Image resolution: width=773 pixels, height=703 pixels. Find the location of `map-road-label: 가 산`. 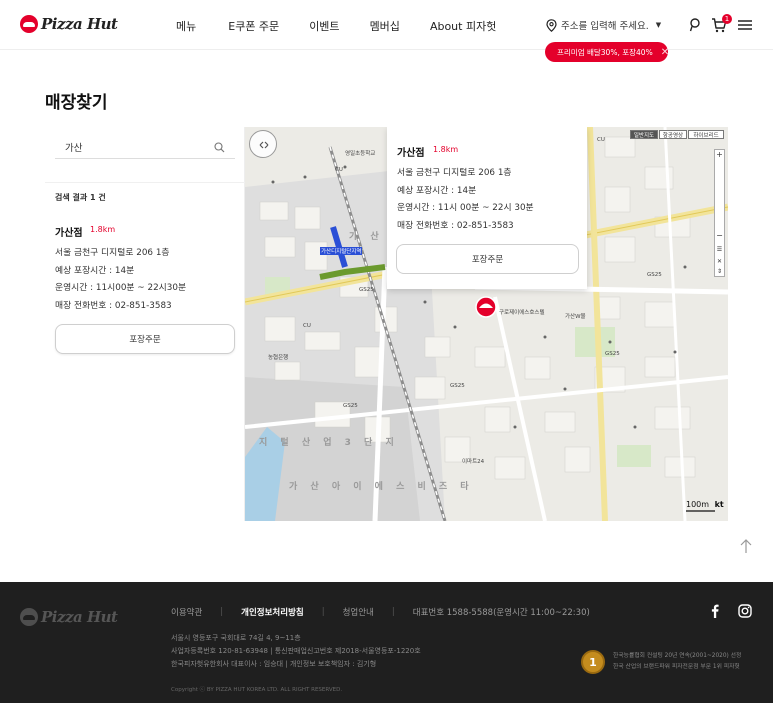

map-road-label: 가 산 is located at coordinates (366, 237).